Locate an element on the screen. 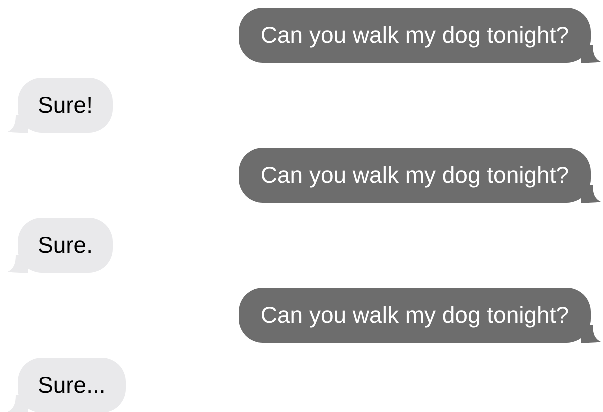 The width and height of the screenshot is (603, 412). message-bubble: Sure! is located at coordinates (65, 105).